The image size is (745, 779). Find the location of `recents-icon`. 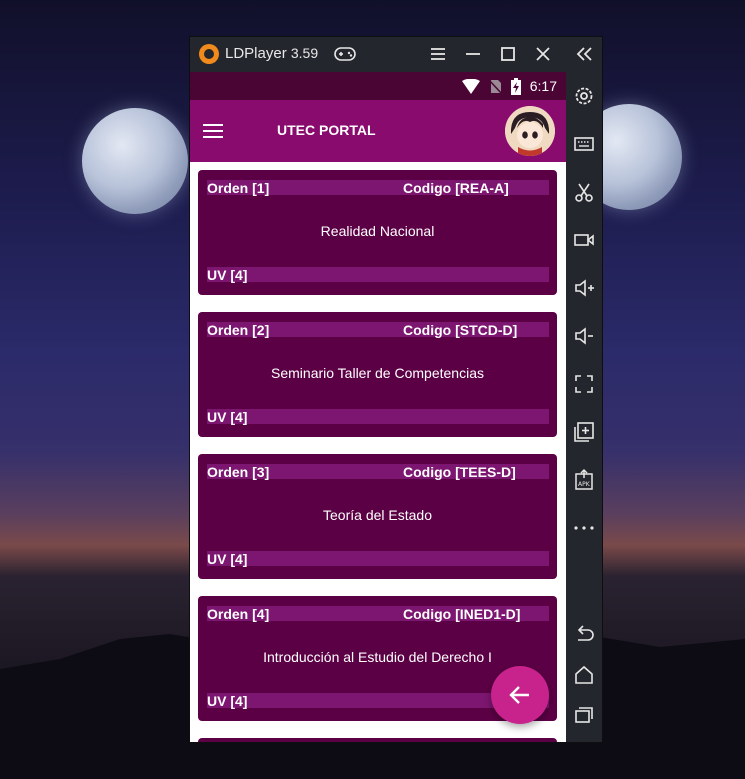

recents-icon is located at coordinates (584, 714).